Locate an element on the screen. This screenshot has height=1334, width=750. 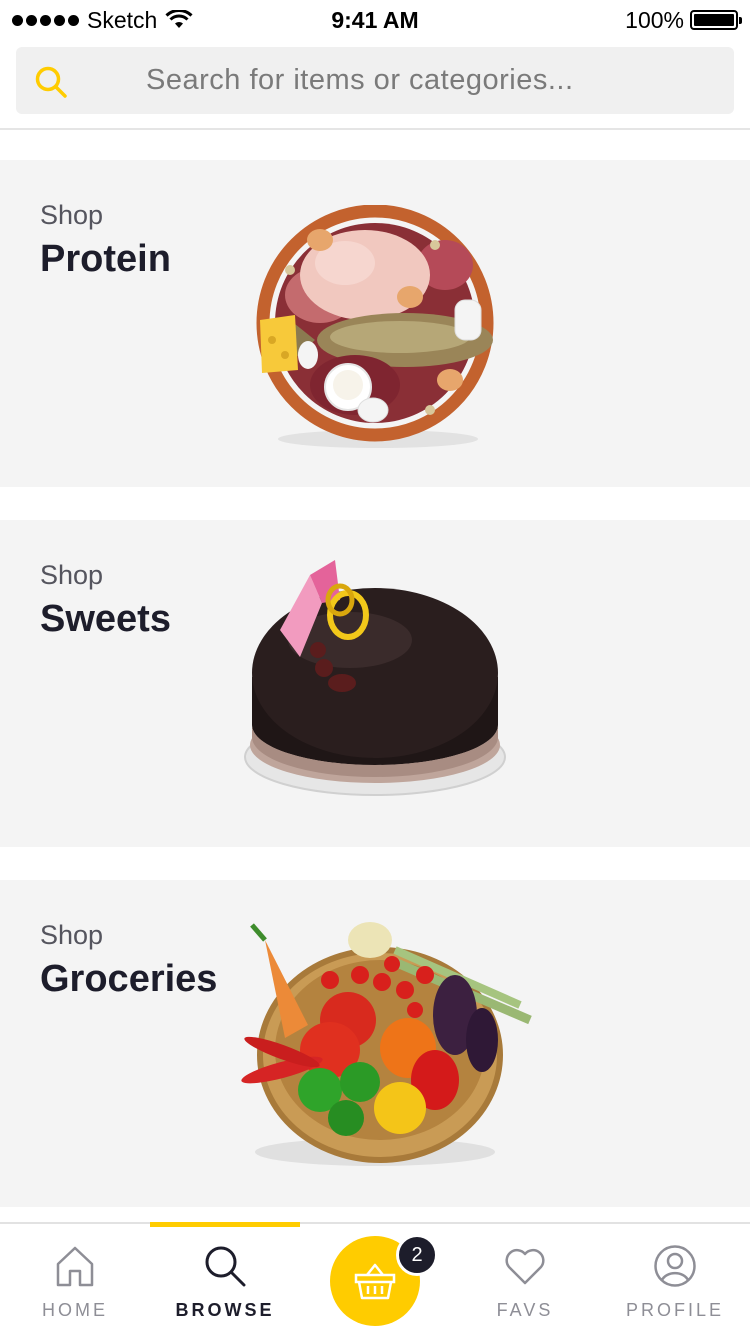
tab-favs-label: FAVS is located at coordinates (525, 1310).